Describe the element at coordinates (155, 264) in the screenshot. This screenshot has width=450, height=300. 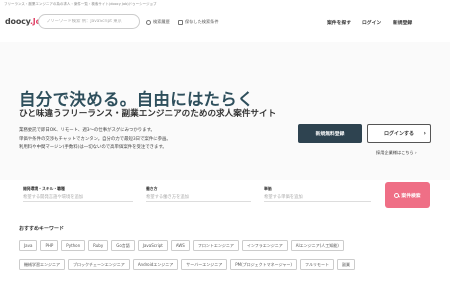
I see `keyword-chip: Androidエンジニア` at that location.